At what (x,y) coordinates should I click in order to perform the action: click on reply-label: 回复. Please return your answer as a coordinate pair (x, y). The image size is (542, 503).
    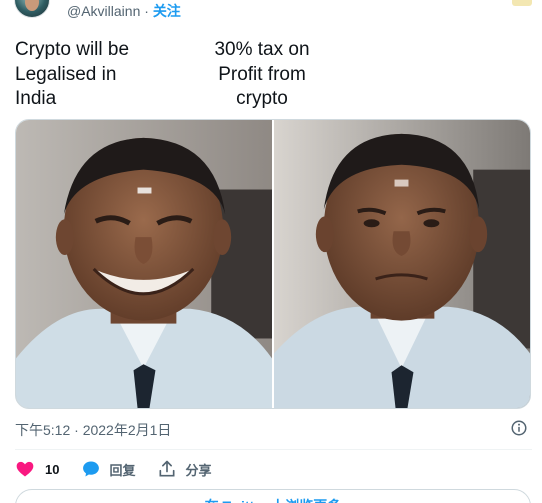
    Looking at the image, I should click on (122, 470).